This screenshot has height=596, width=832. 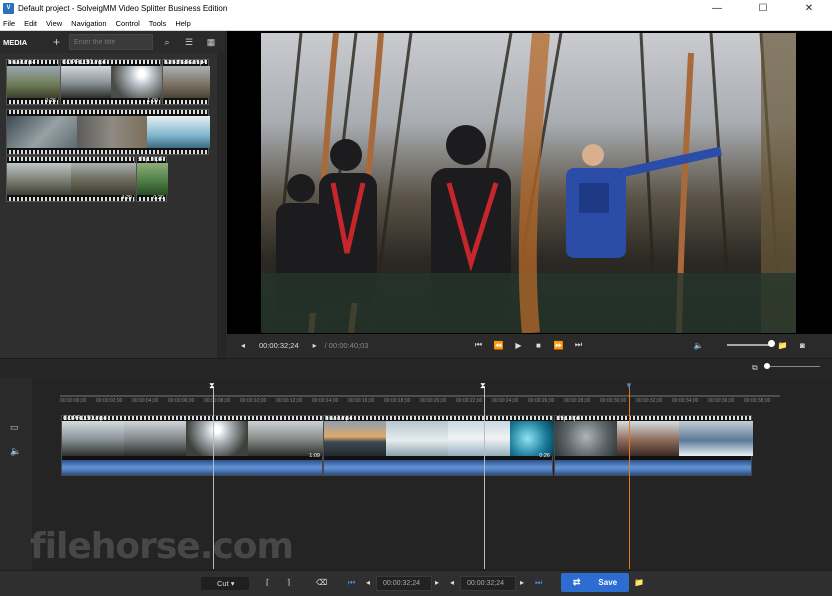 What do you see at coordinates (757, 401) in the screenshot?
I see `ruler-tick: 00:00:38;00` at bounding box center [757, 401].